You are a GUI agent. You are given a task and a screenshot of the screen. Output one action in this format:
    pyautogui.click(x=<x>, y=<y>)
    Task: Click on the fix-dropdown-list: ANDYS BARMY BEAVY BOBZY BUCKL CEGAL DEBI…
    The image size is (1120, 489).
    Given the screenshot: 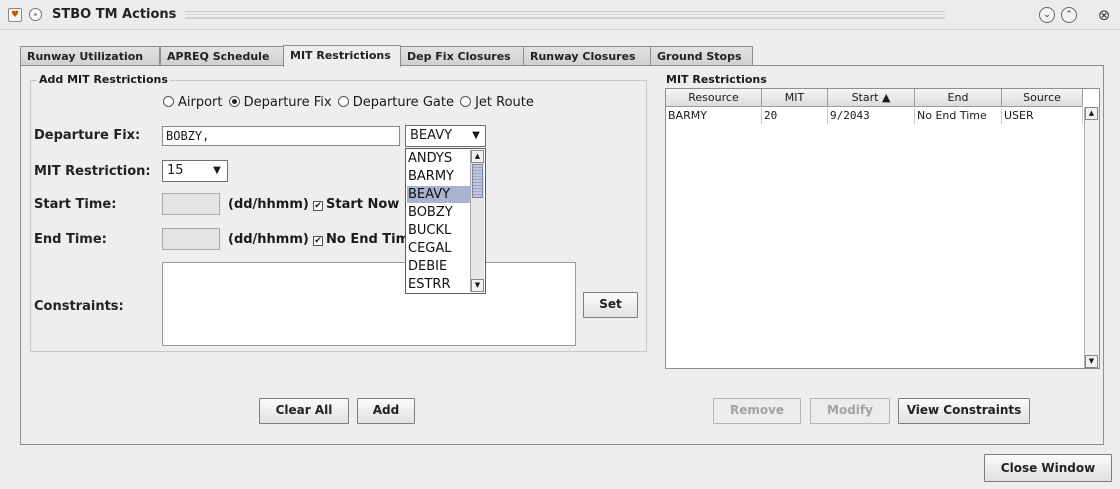 What is the action you would take?
    pyautogui.click(x=445, y=221)
    